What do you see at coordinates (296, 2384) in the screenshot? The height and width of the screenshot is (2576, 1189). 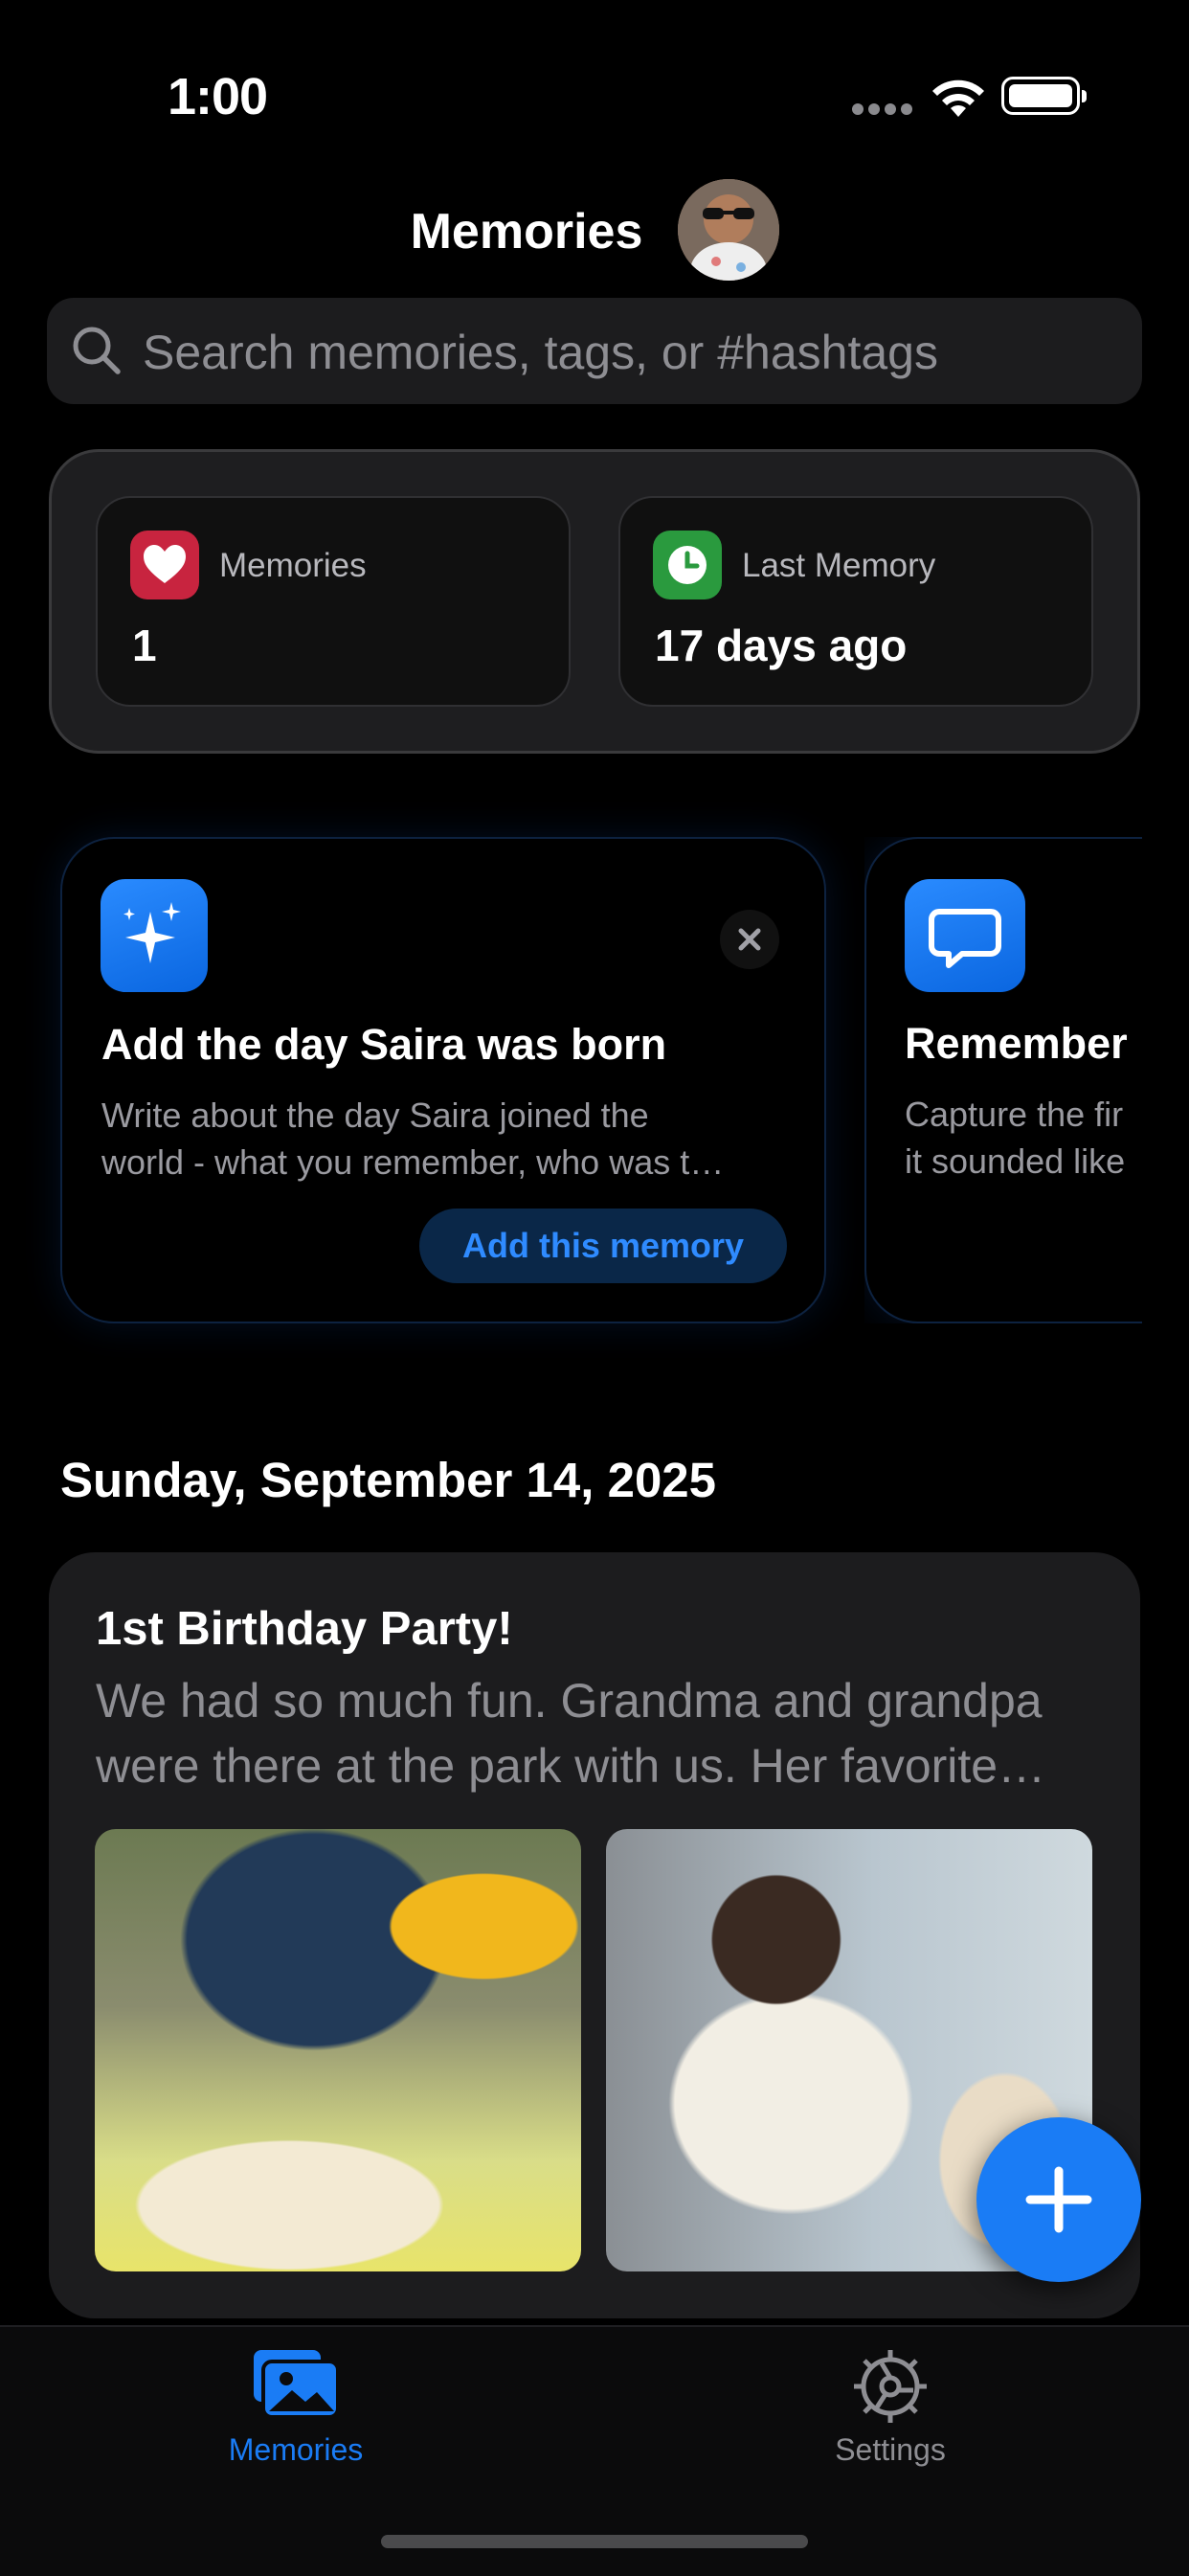 I see `photos-icon` at bounding box center [296, 2384].